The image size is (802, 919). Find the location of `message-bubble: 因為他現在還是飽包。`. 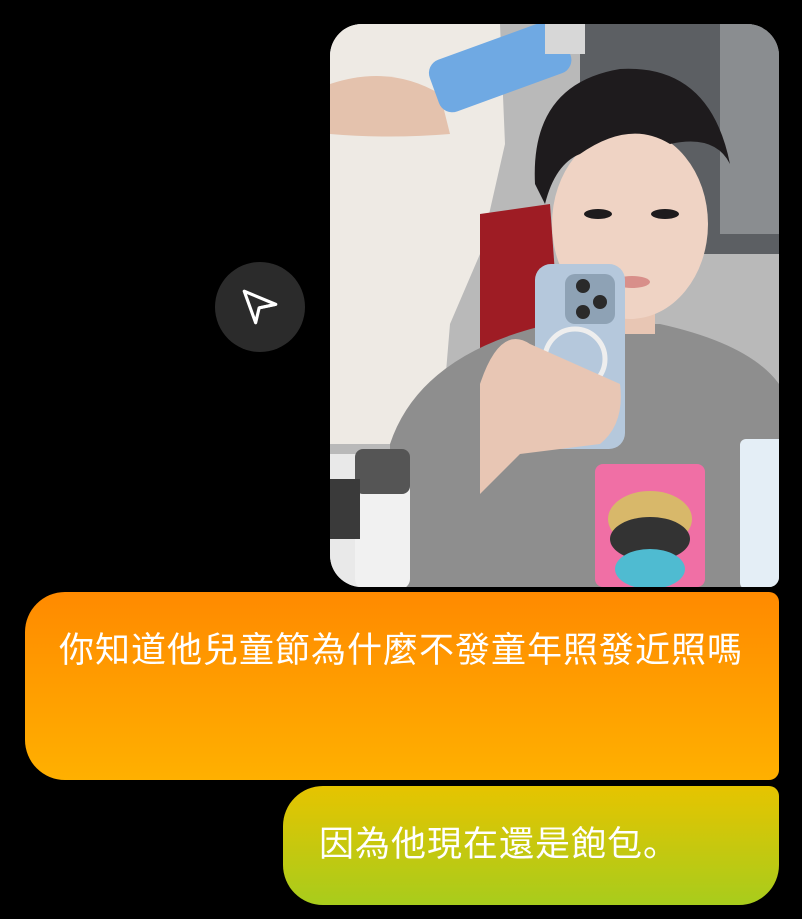

message-bubble: 因為他現在還是飽包。 is located at coordinates (531, 845).